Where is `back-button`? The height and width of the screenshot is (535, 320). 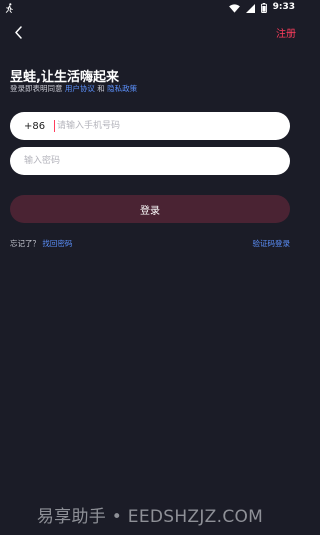 back-button is located at coordinates (18, 32).